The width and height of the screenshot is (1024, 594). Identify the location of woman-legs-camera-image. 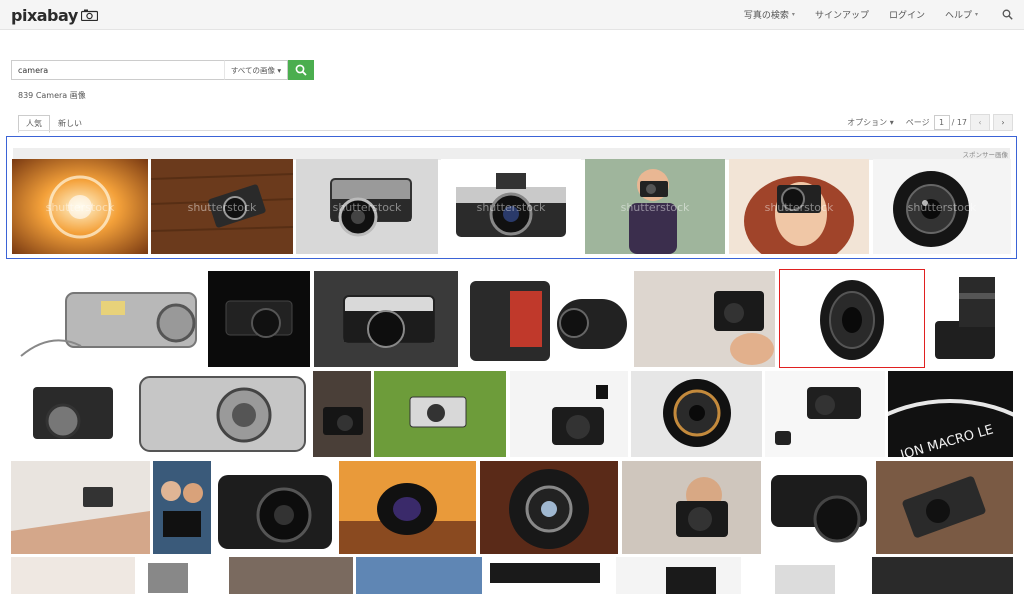
(80, 507).